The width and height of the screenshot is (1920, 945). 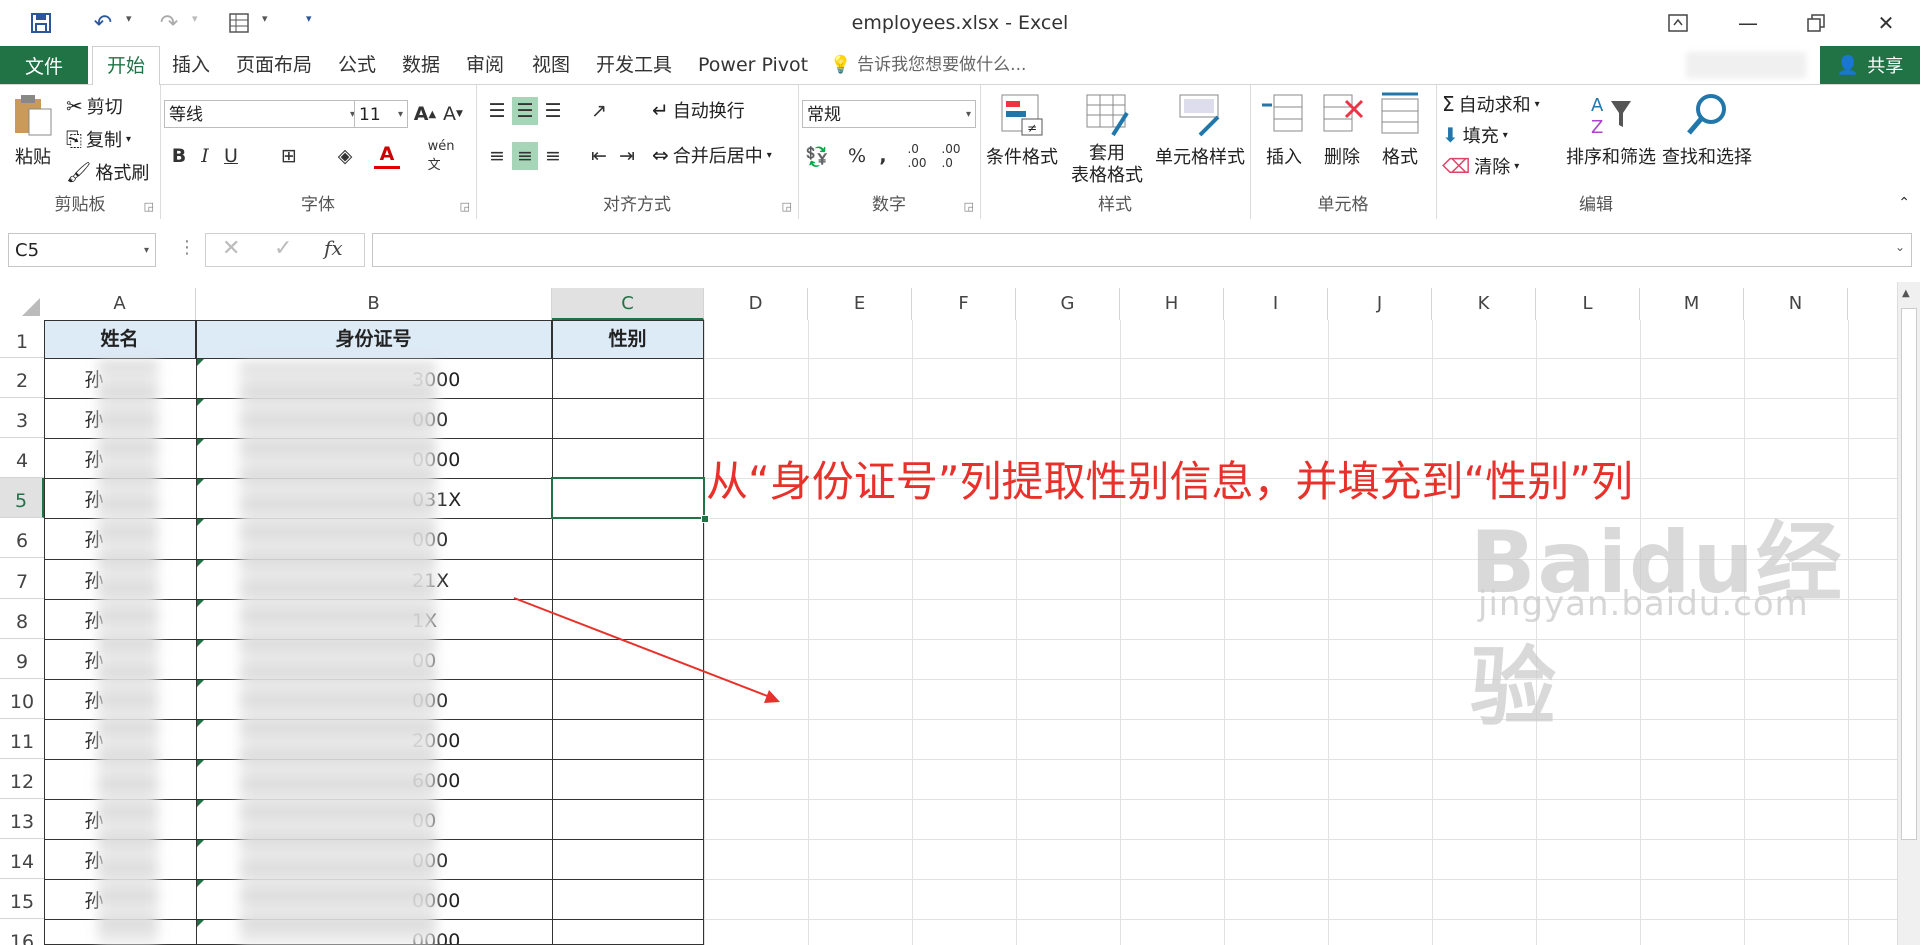 What do you see at coordinates (756, 304) in the screenshot?
I see `column-header-d: D` at bounding box center [756, 304].